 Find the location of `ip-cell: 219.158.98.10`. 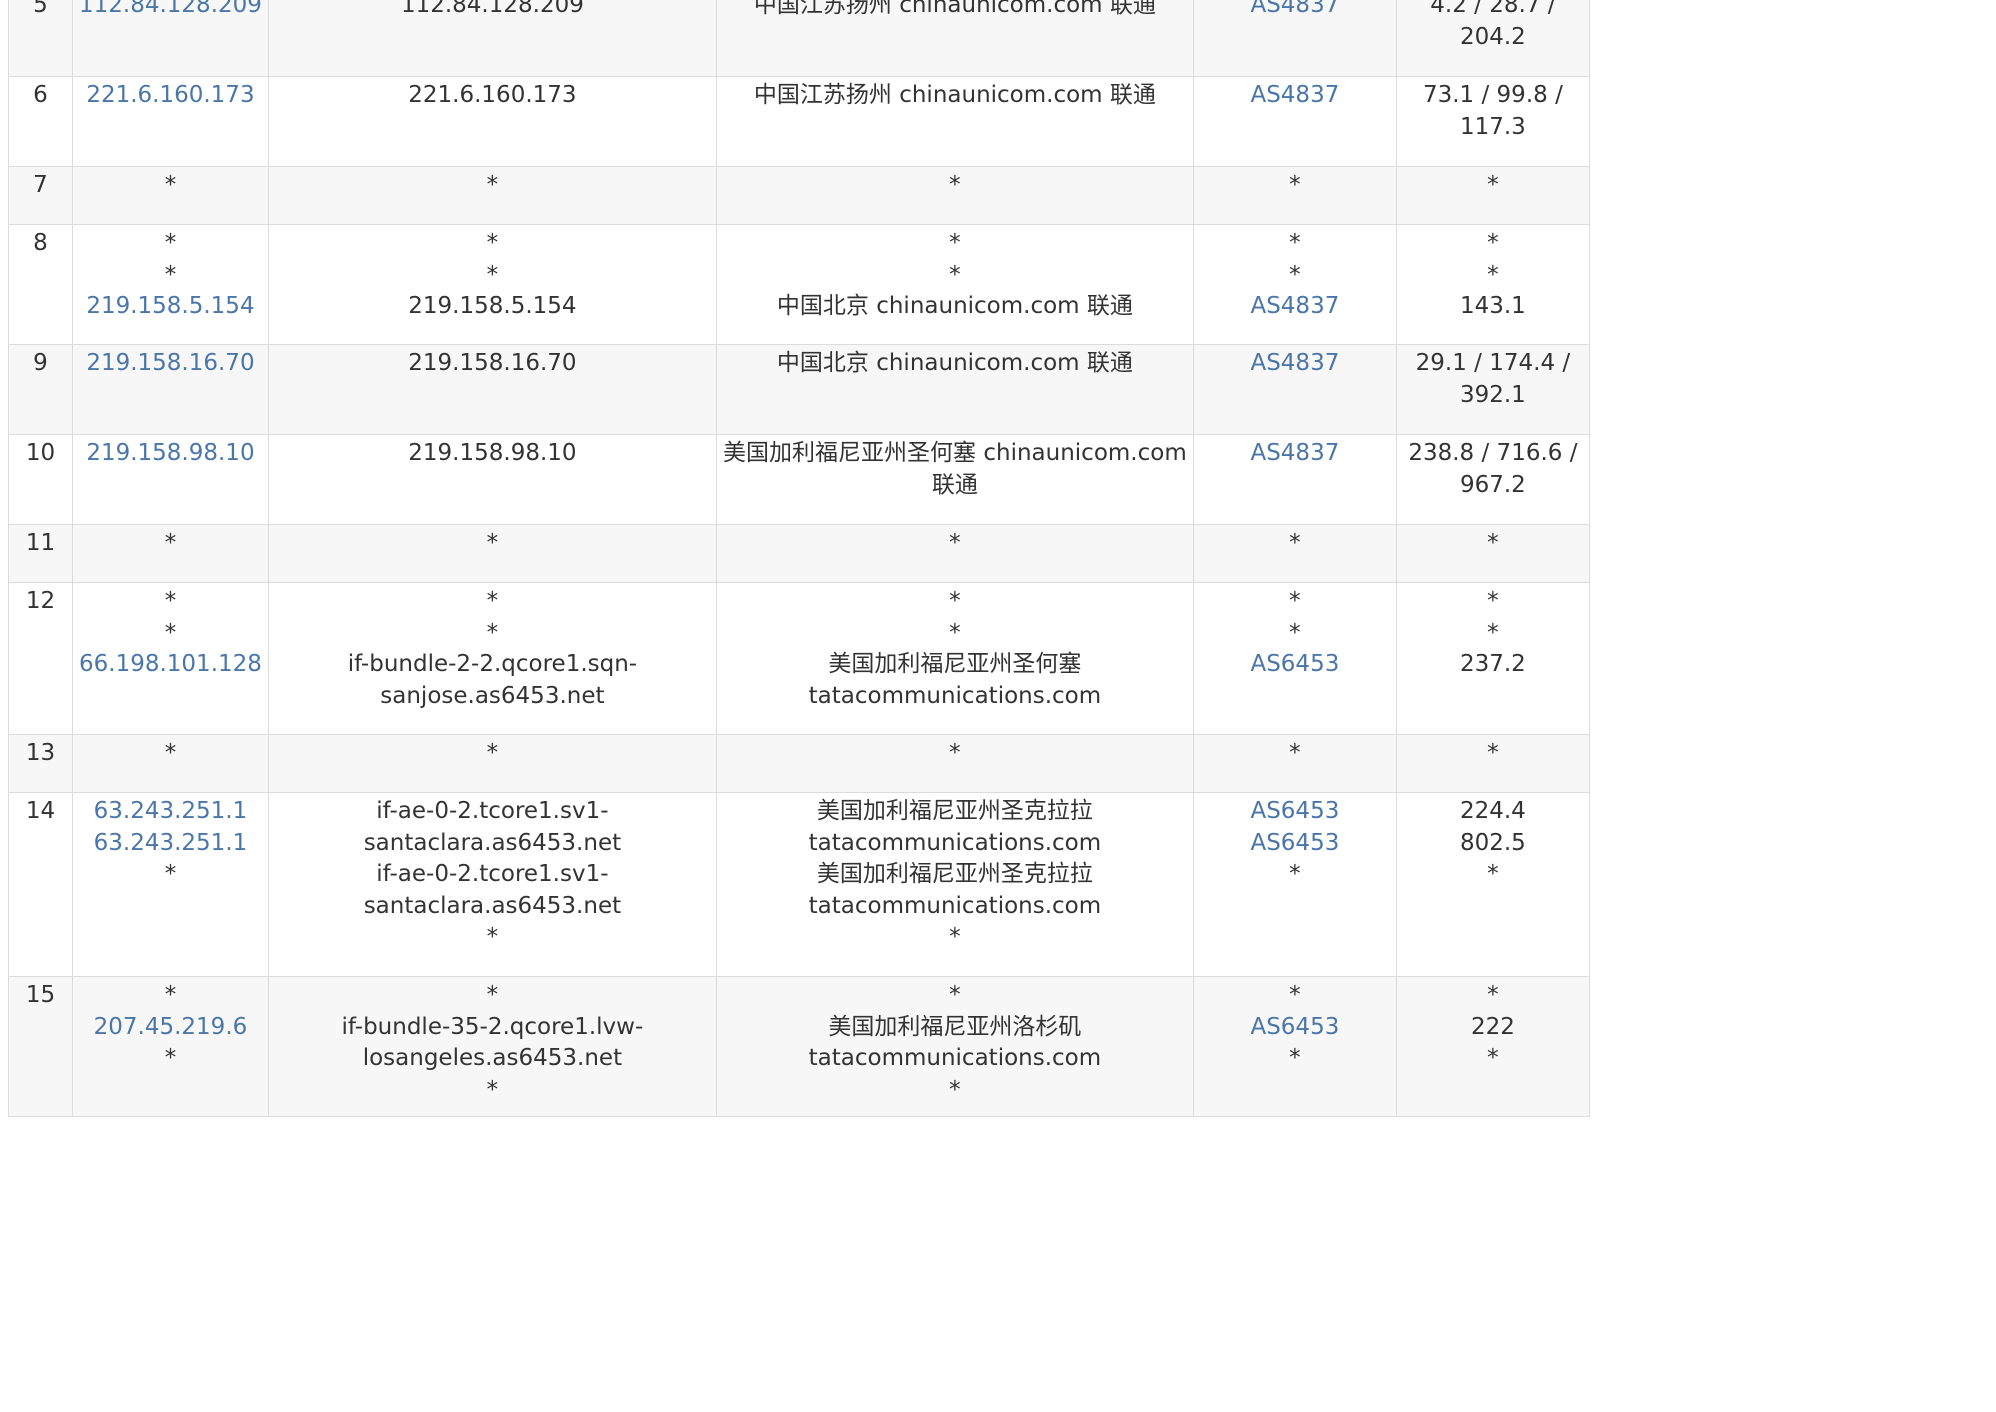

ip-cell: 219.158.98.10 is located at coordinates (170, 479).